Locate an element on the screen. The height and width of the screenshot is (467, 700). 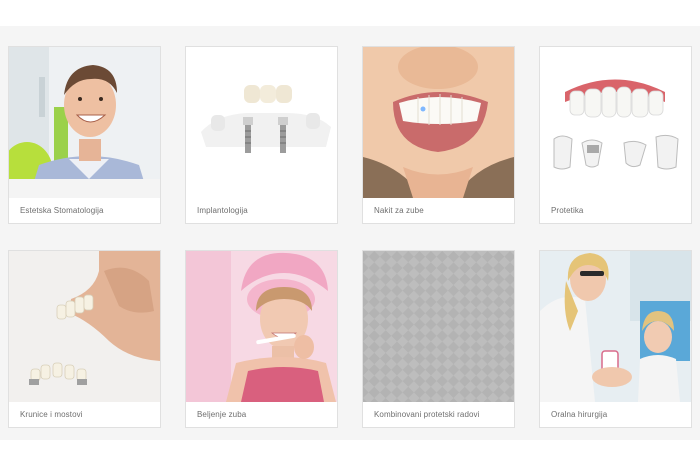
veneers-crowns-model-illustration is located at coordinates (615, 122).